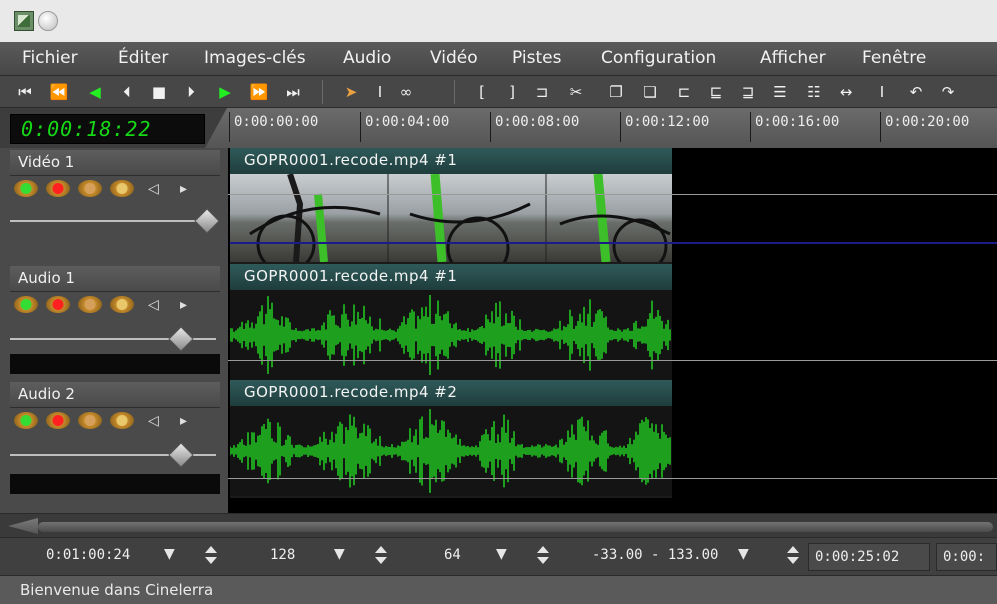 Image resolution: width=997 pixels, height=604 pixels. What do you see at coordinates (88, 555) in the screenshot?
I see `time-zoom-value: 0:01:00:24` at bounding box center [88, 555].